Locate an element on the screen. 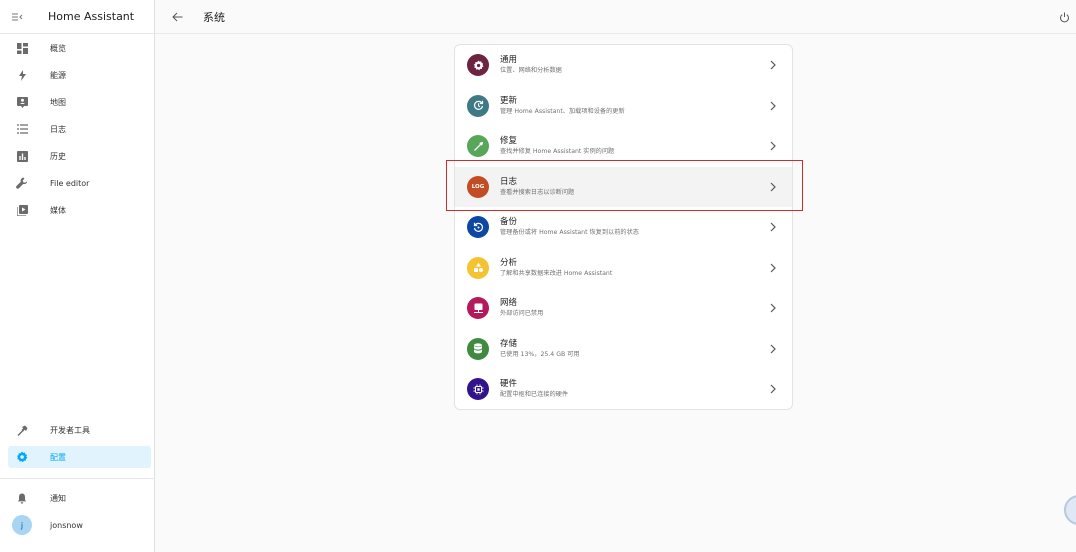  dashboard-icon is located at coordinates (22, 48).